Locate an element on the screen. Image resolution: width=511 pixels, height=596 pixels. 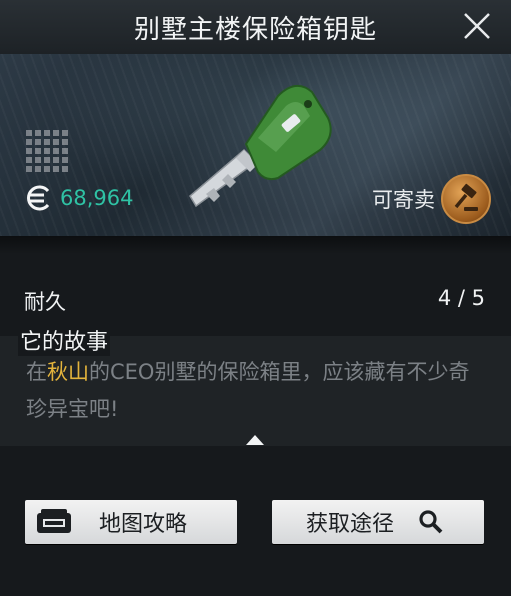
durability-value: 4 / 5 is located at coordinates (461, 298).